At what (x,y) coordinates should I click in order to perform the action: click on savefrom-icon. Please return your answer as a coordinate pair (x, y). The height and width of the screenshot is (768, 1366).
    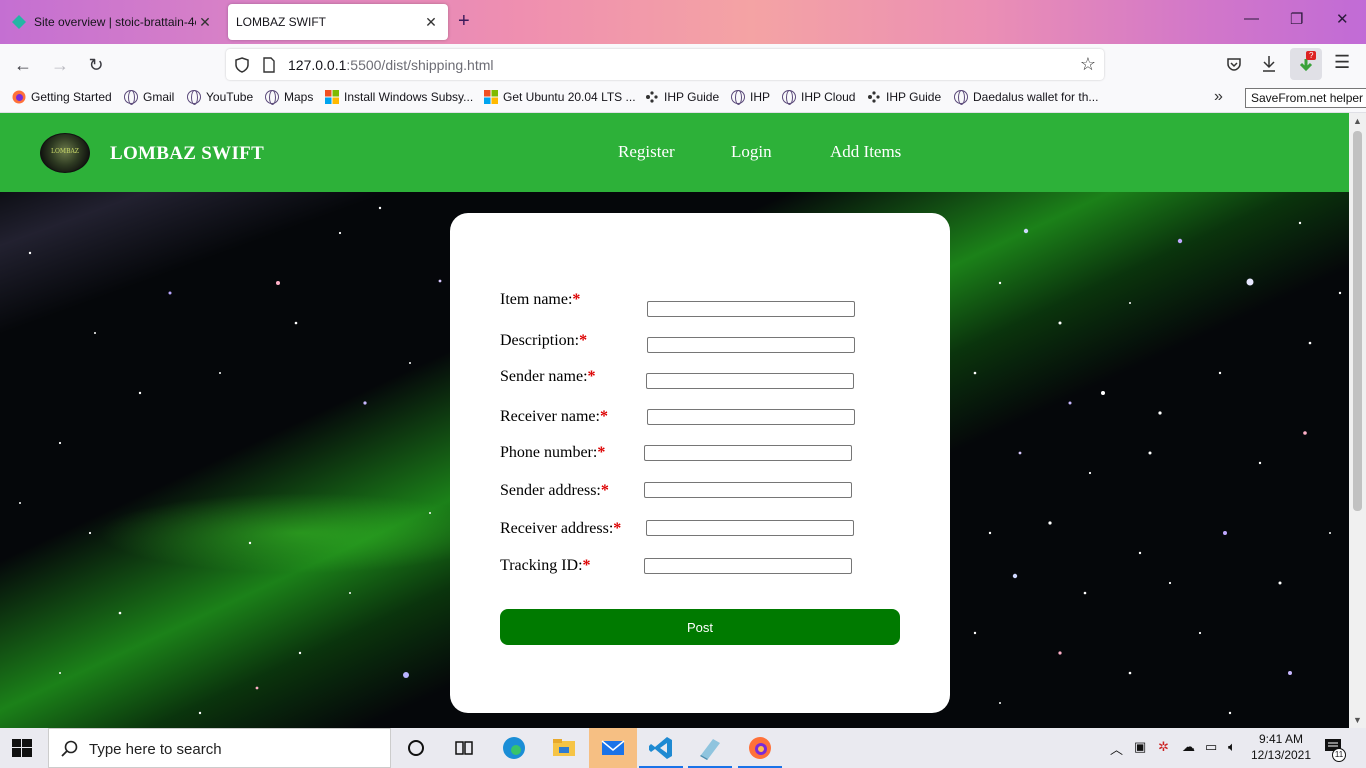
    Looking at the image, I should click on (1306, 65).